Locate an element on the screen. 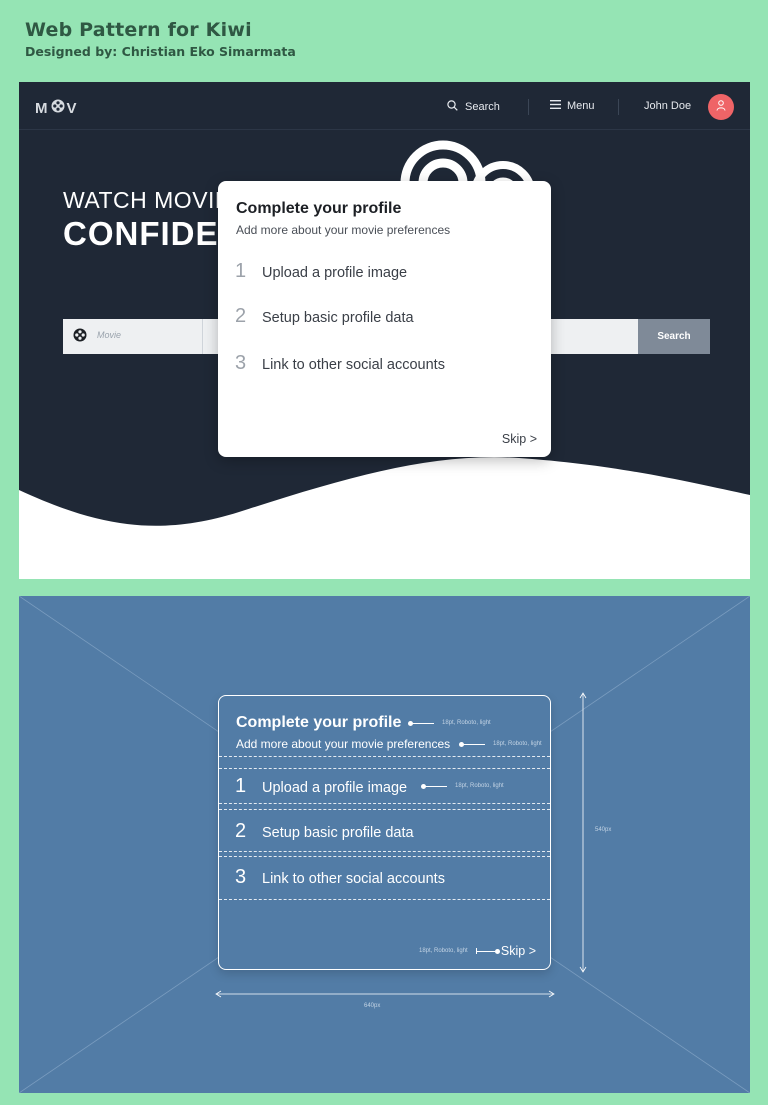 The image size is (768, 1105). modal-subtitle: Add more about your movie preferences is located at coordinates (343, 230).